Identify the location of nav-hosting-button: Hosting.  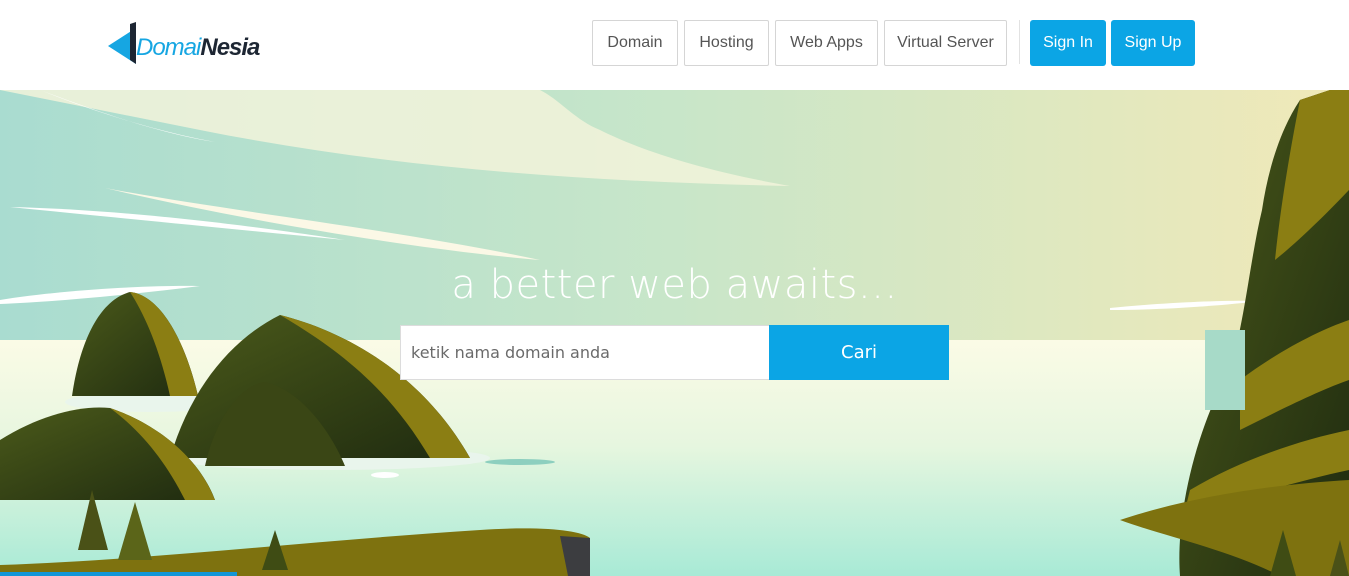
(726, 43).